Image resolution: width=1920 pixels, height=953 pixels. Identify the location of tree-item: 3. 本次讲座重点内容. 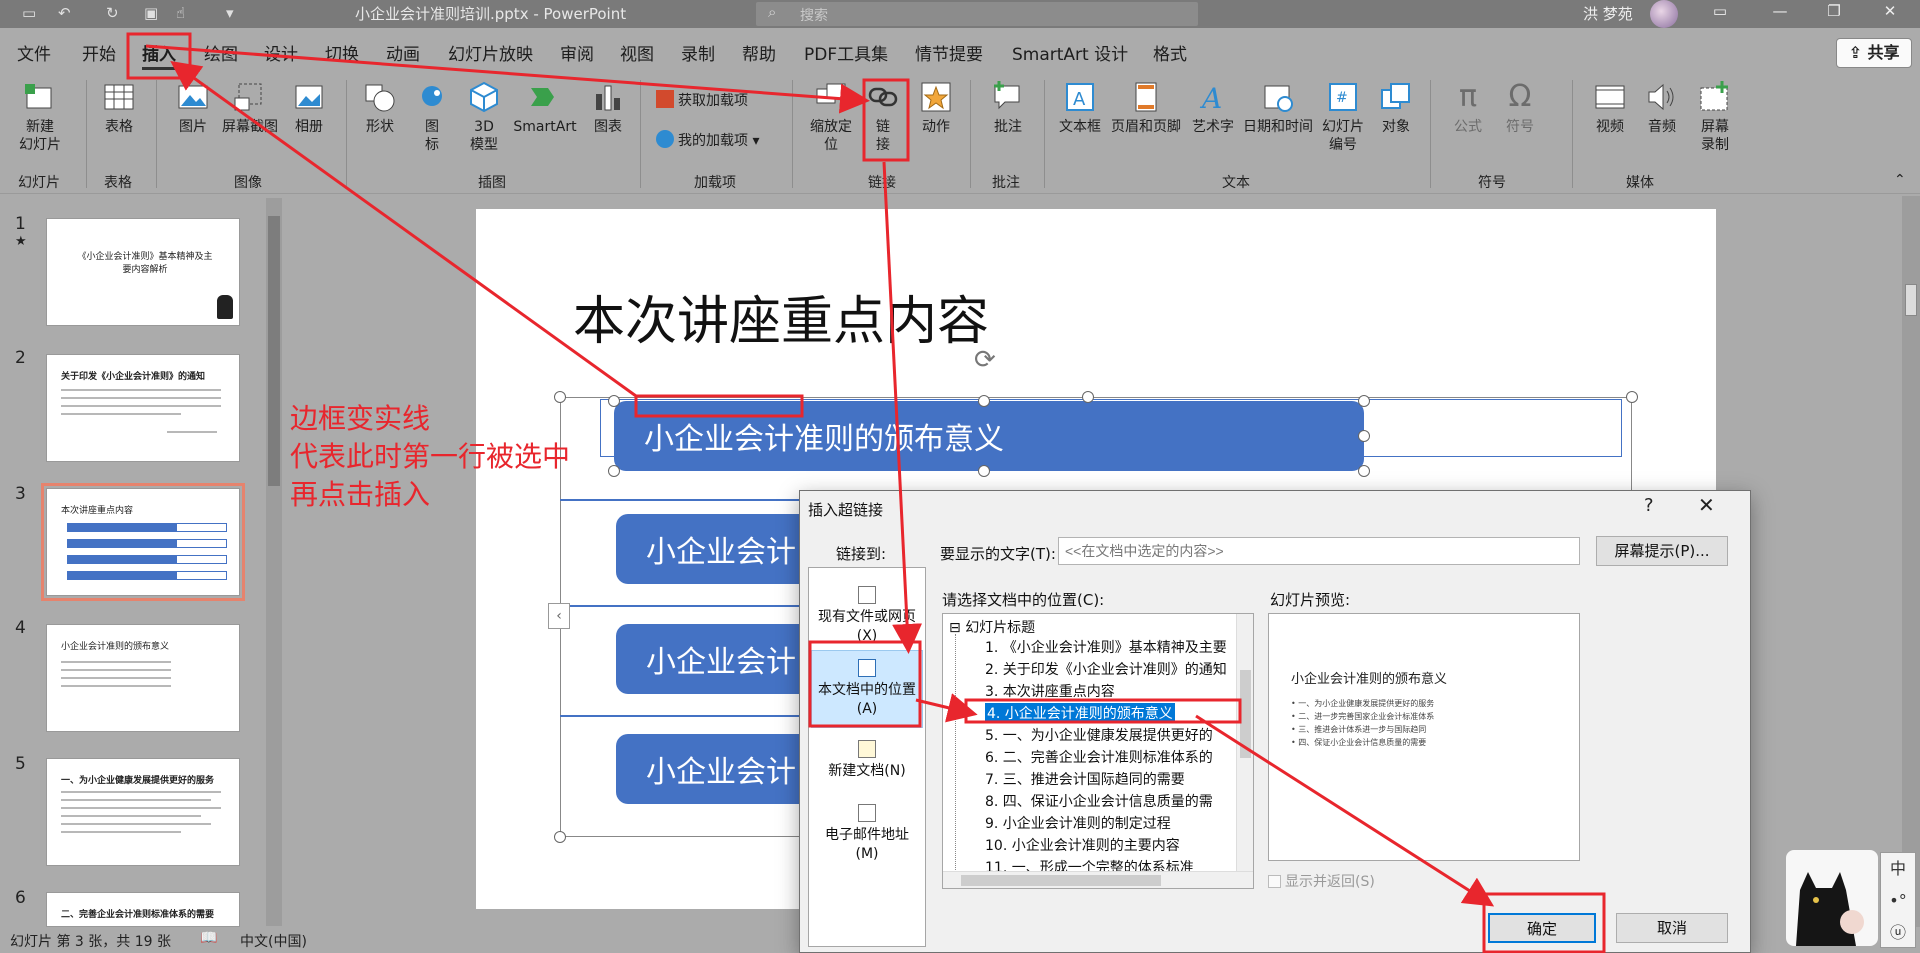
(1050, 691).